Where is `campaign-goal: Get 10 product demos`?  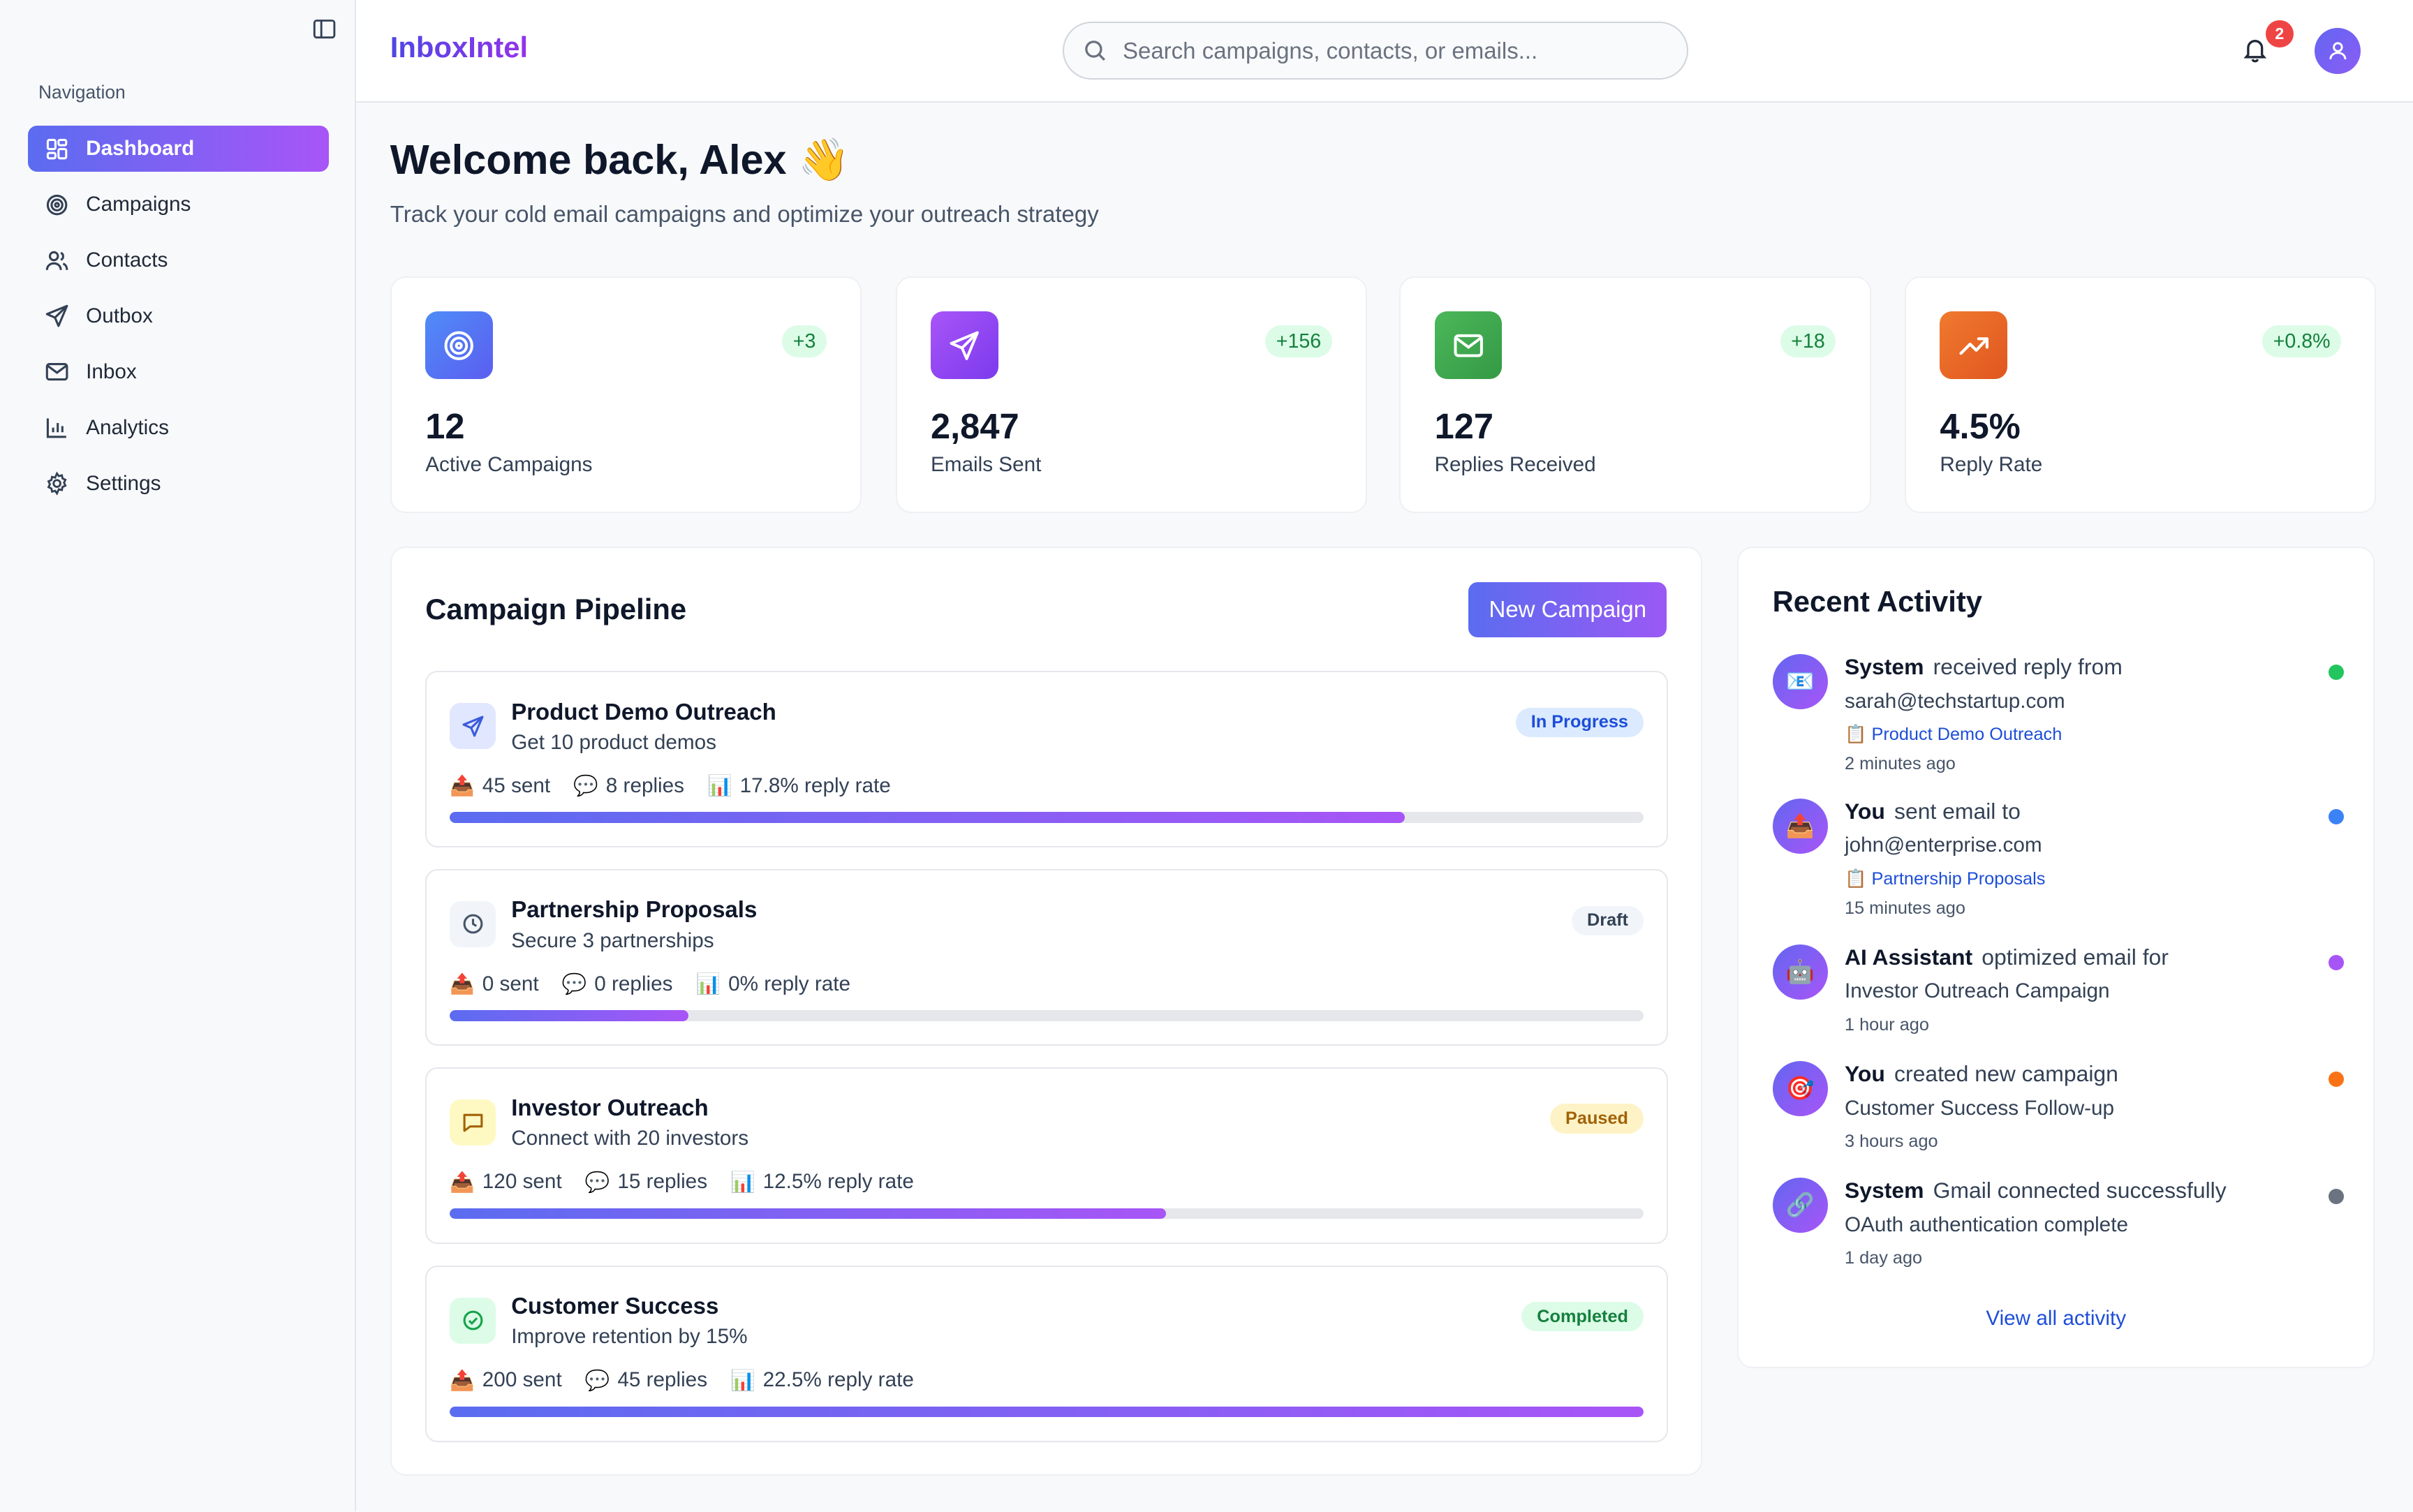
campaign-goal: Get 10 product demos is located at coordinates (613, 742).